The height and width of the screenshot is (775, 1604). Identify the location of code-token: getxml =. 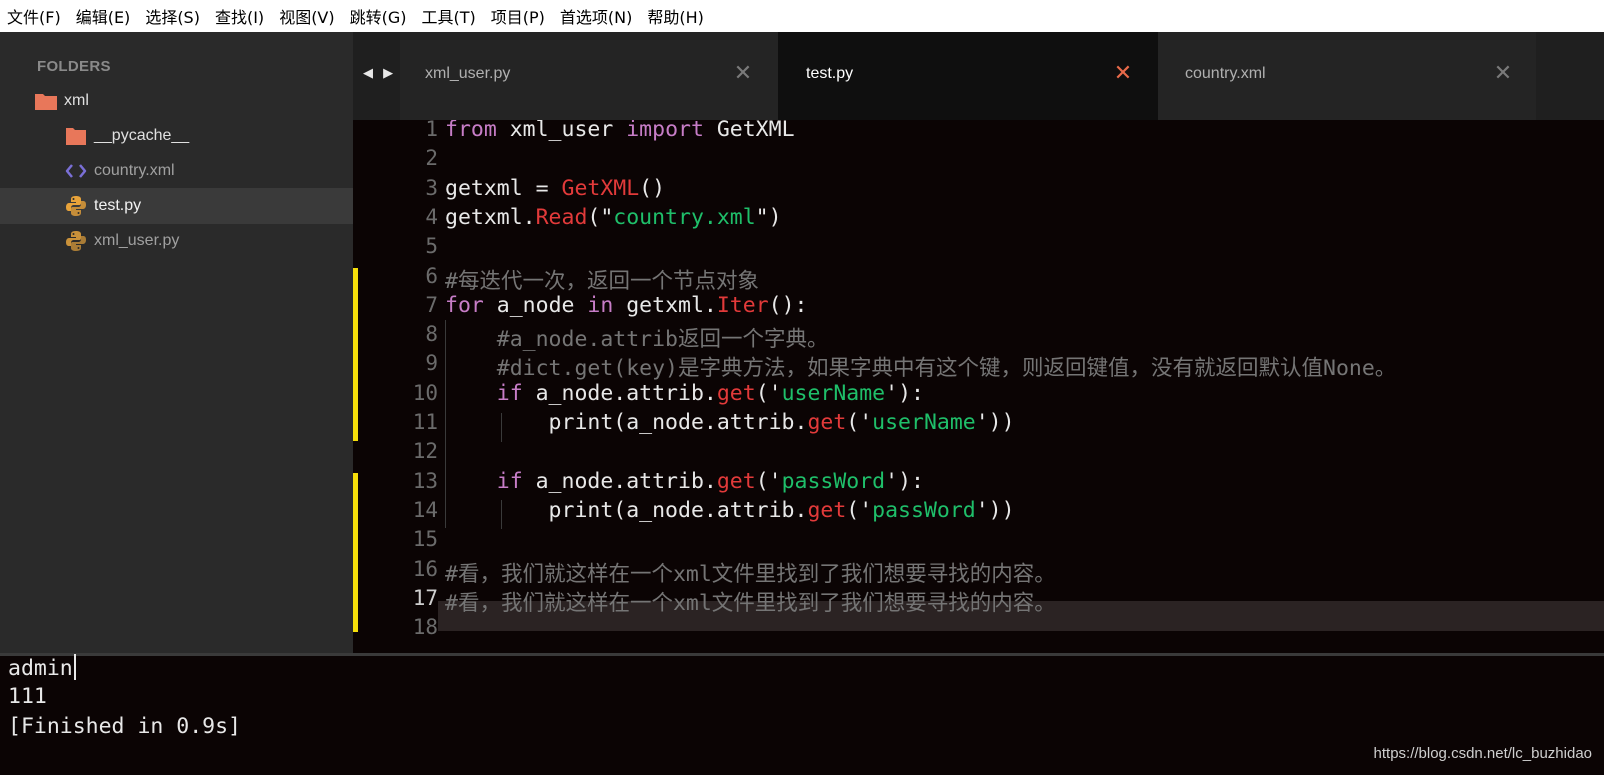
(503, 188).